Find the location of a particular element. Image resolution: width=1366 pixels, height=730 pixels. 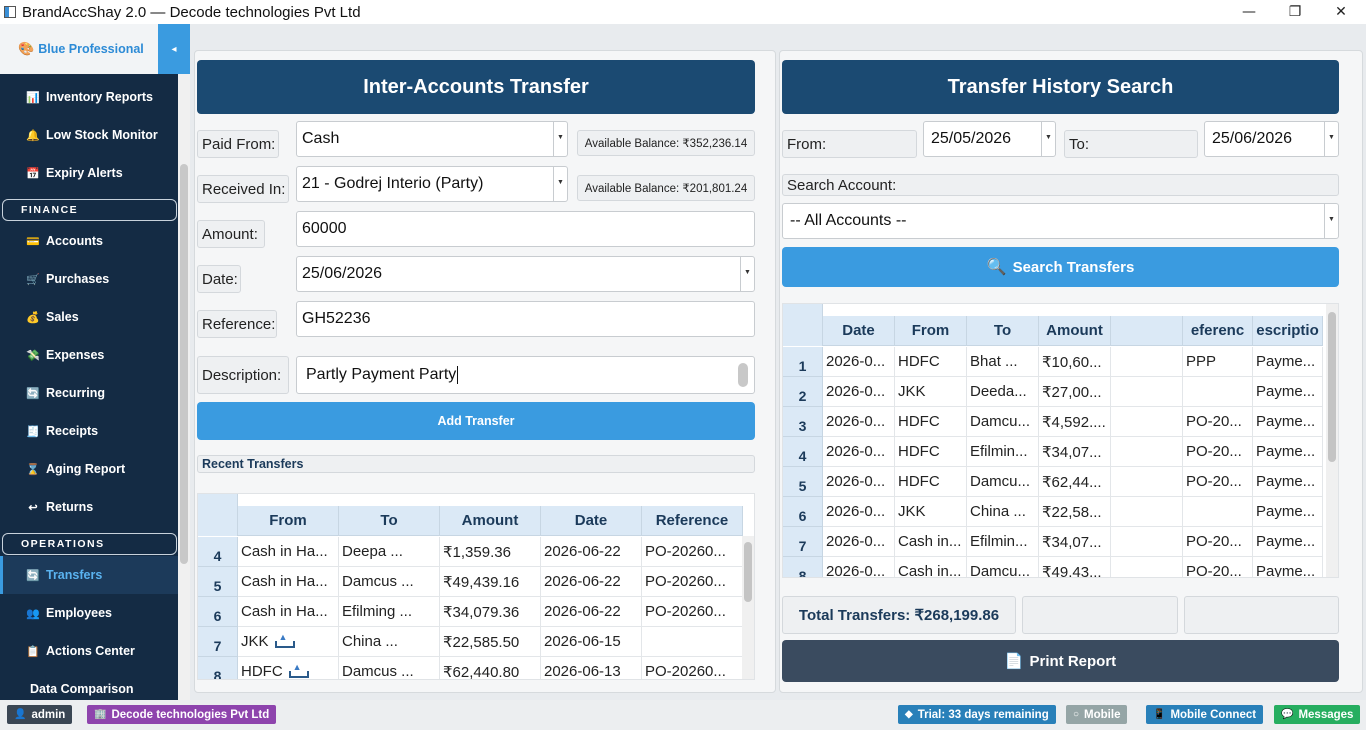

cell-from: HDFC is located at coordinates (931, 482).